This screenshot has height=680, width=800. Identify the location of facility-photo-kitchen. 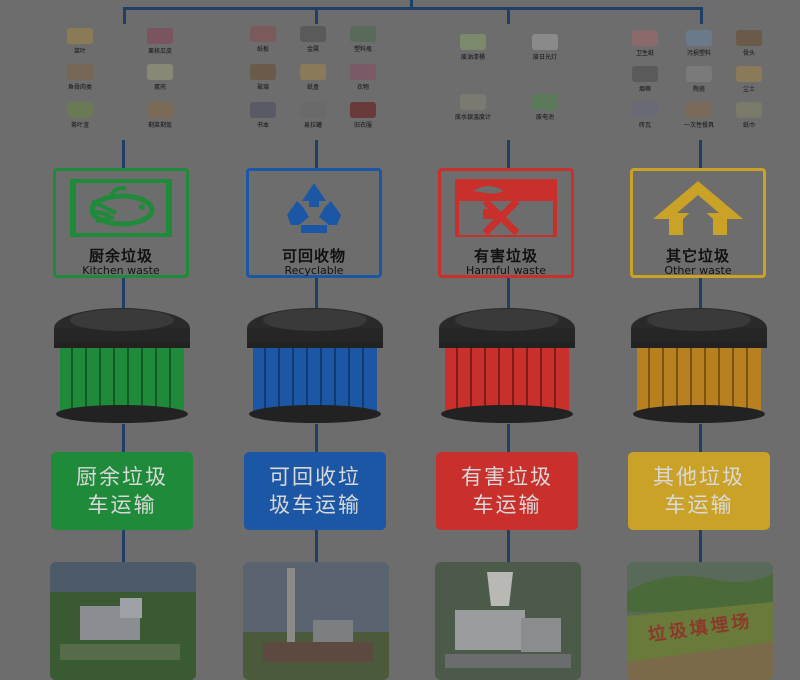
(123, 621).